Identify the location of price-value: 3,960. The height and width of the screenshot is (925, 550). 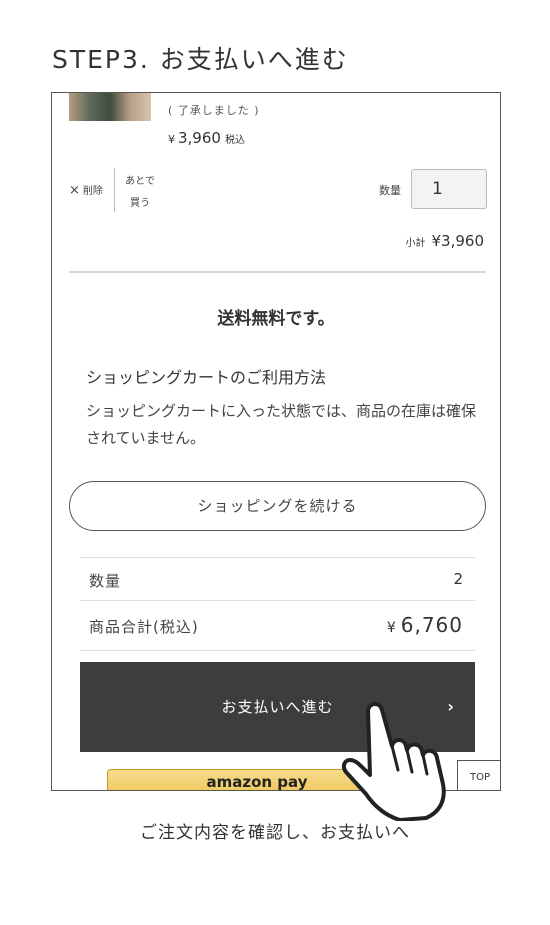
(199, 138).